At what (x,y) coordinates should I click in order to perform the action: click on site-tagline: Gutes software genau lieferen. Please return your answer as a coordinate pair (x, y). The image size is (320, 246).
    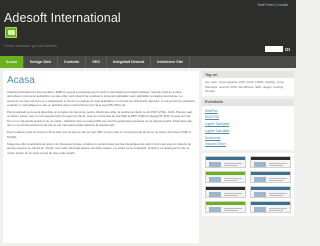
    Looking at the image, I should click on (31, 45).